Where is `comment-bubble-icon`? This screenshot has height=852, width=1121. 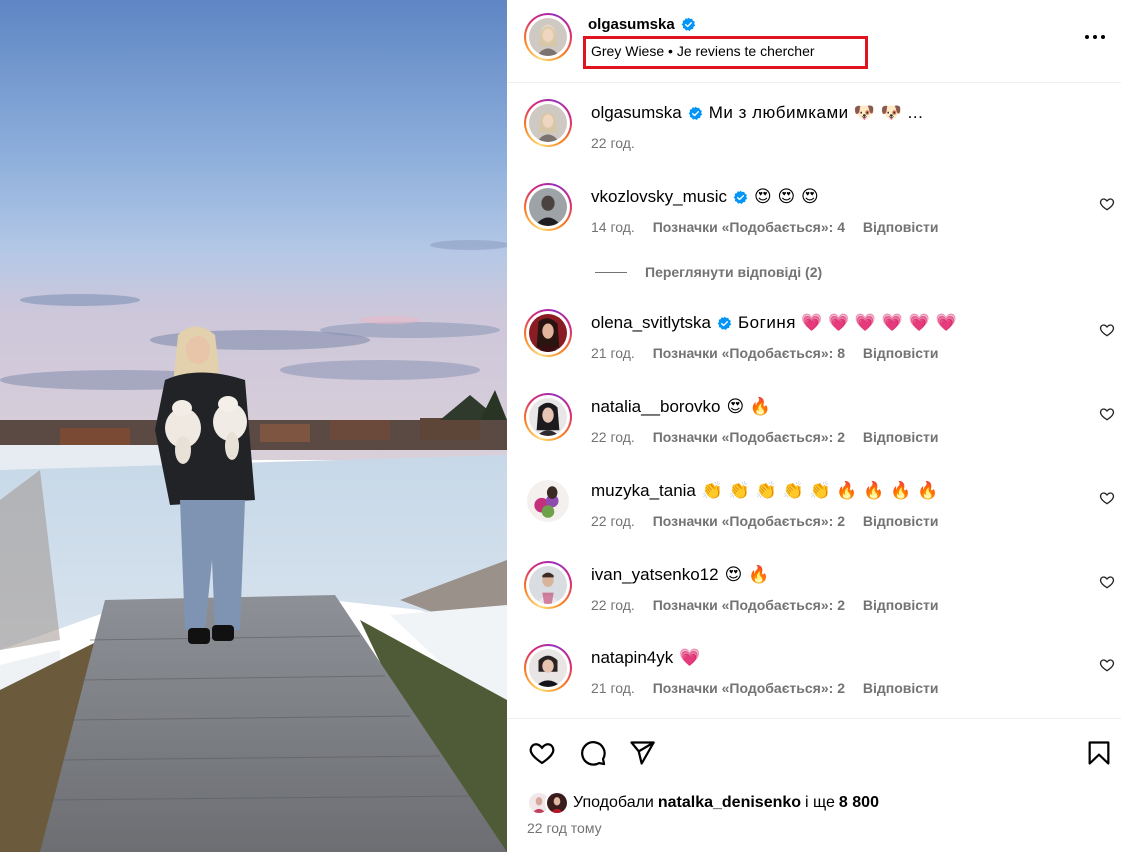 comment-bubble-icon is located at coordinates (593, 753).